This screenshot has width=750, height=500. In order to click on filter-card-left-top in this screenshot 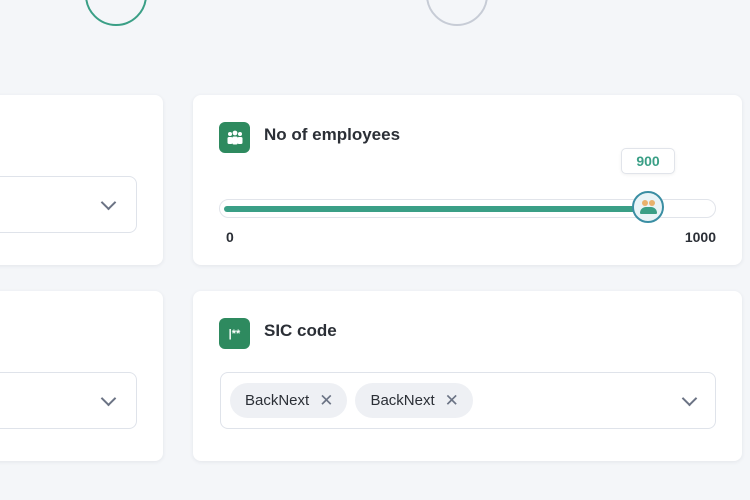, I will do `click(81, 180)`.